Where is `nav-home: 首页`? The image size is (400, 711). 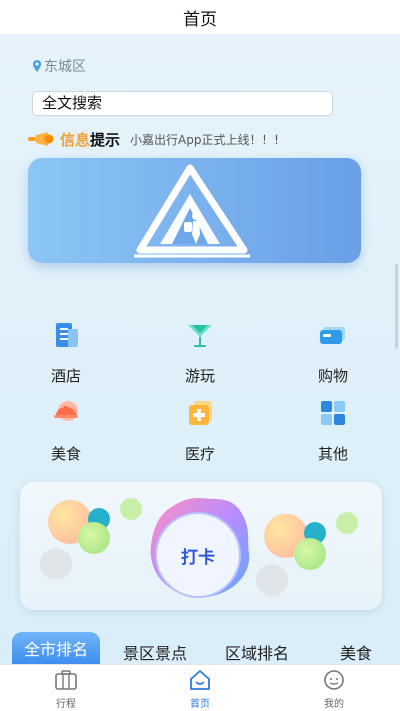 nav-home: 首页 is located at coordinates (200, 689).